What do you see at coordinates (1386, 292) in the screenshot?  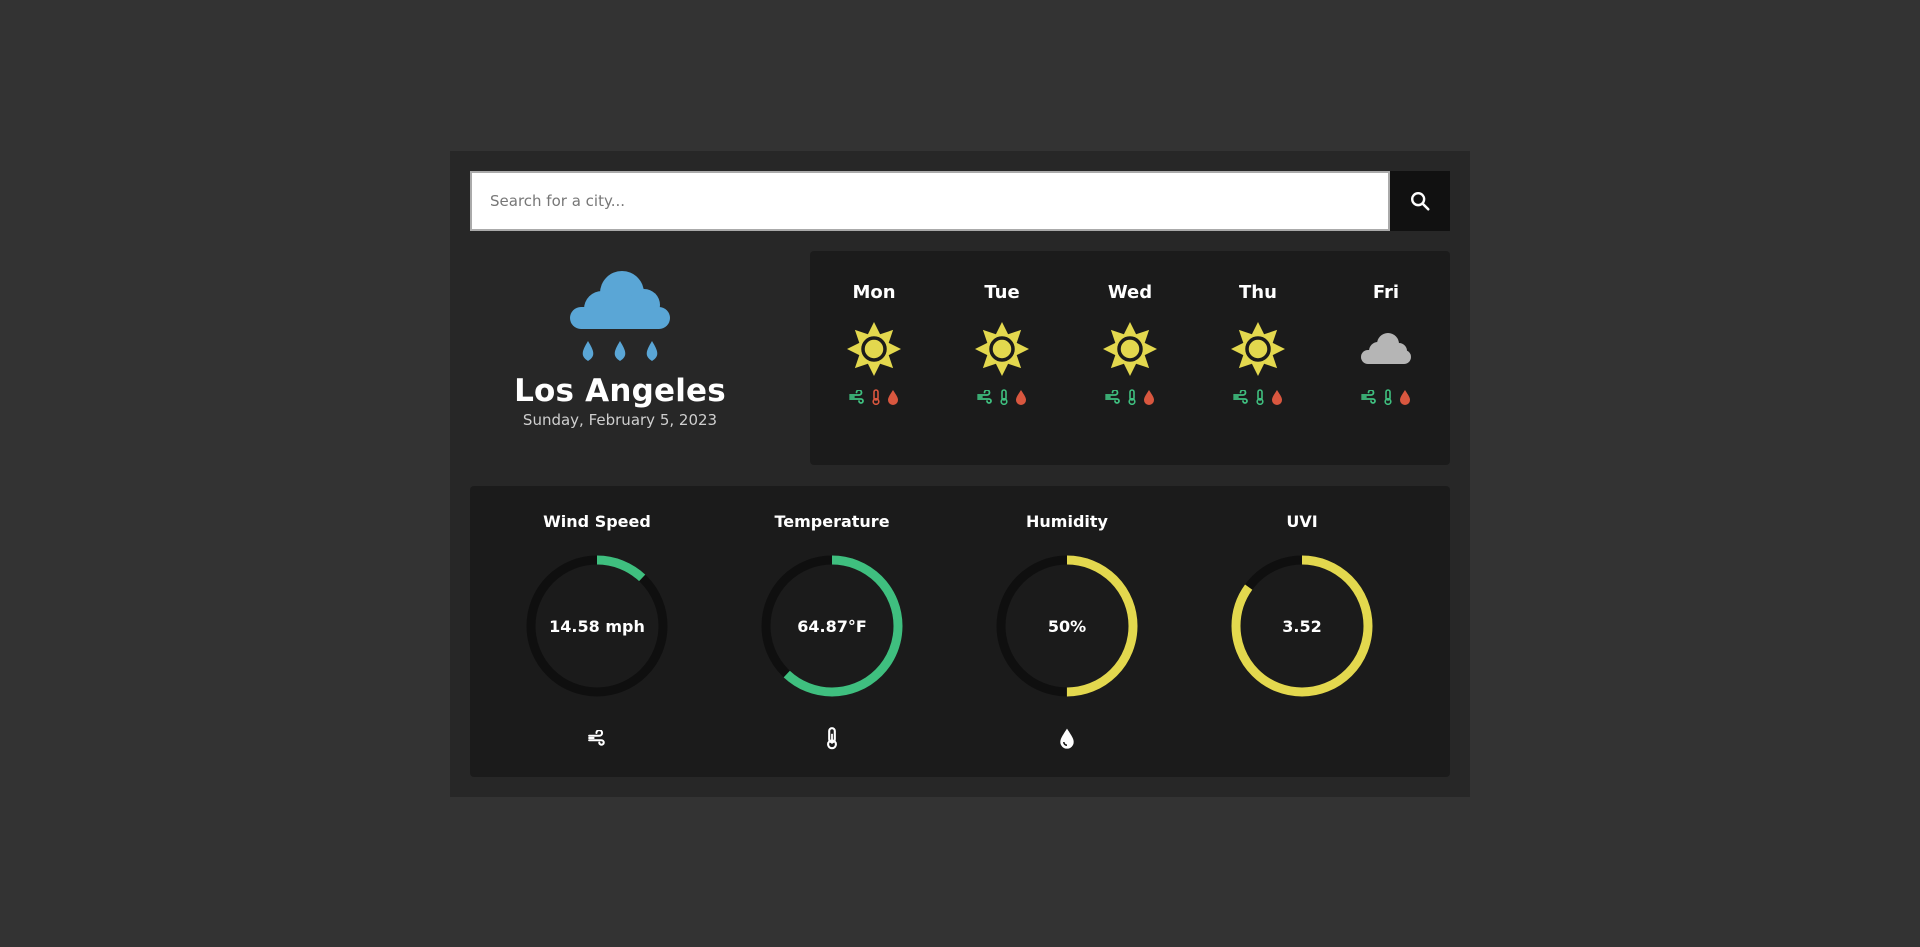 I see `day-name: Fri` at bounding box center [1386, 292].